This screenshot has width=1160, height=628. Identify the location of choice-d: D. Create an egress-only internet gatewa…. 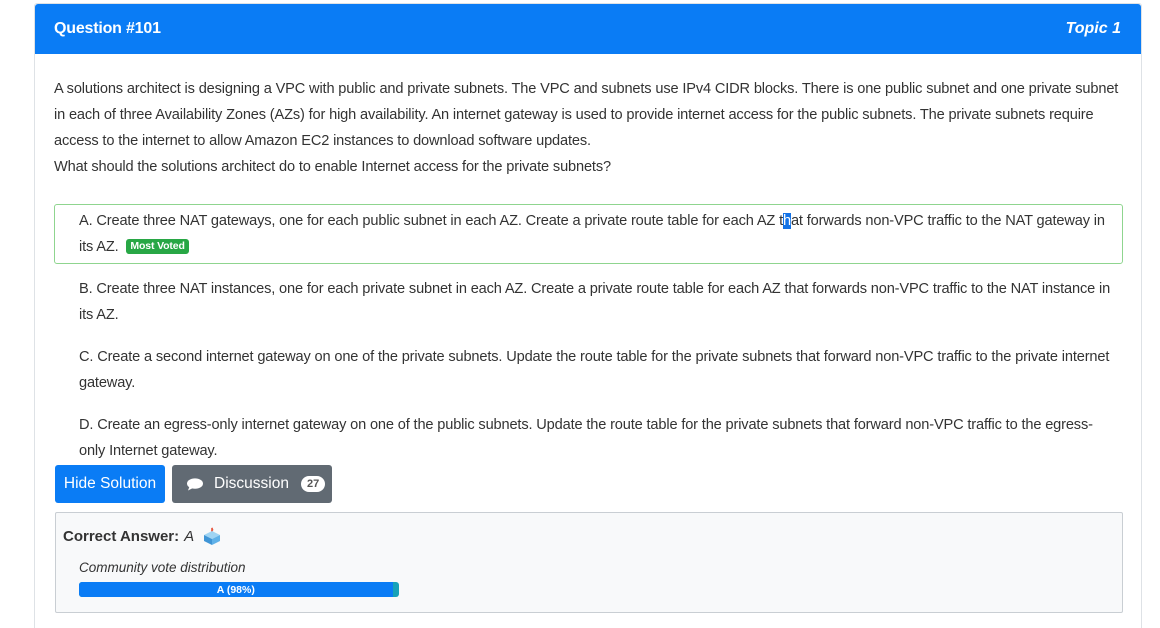
(588, 438).